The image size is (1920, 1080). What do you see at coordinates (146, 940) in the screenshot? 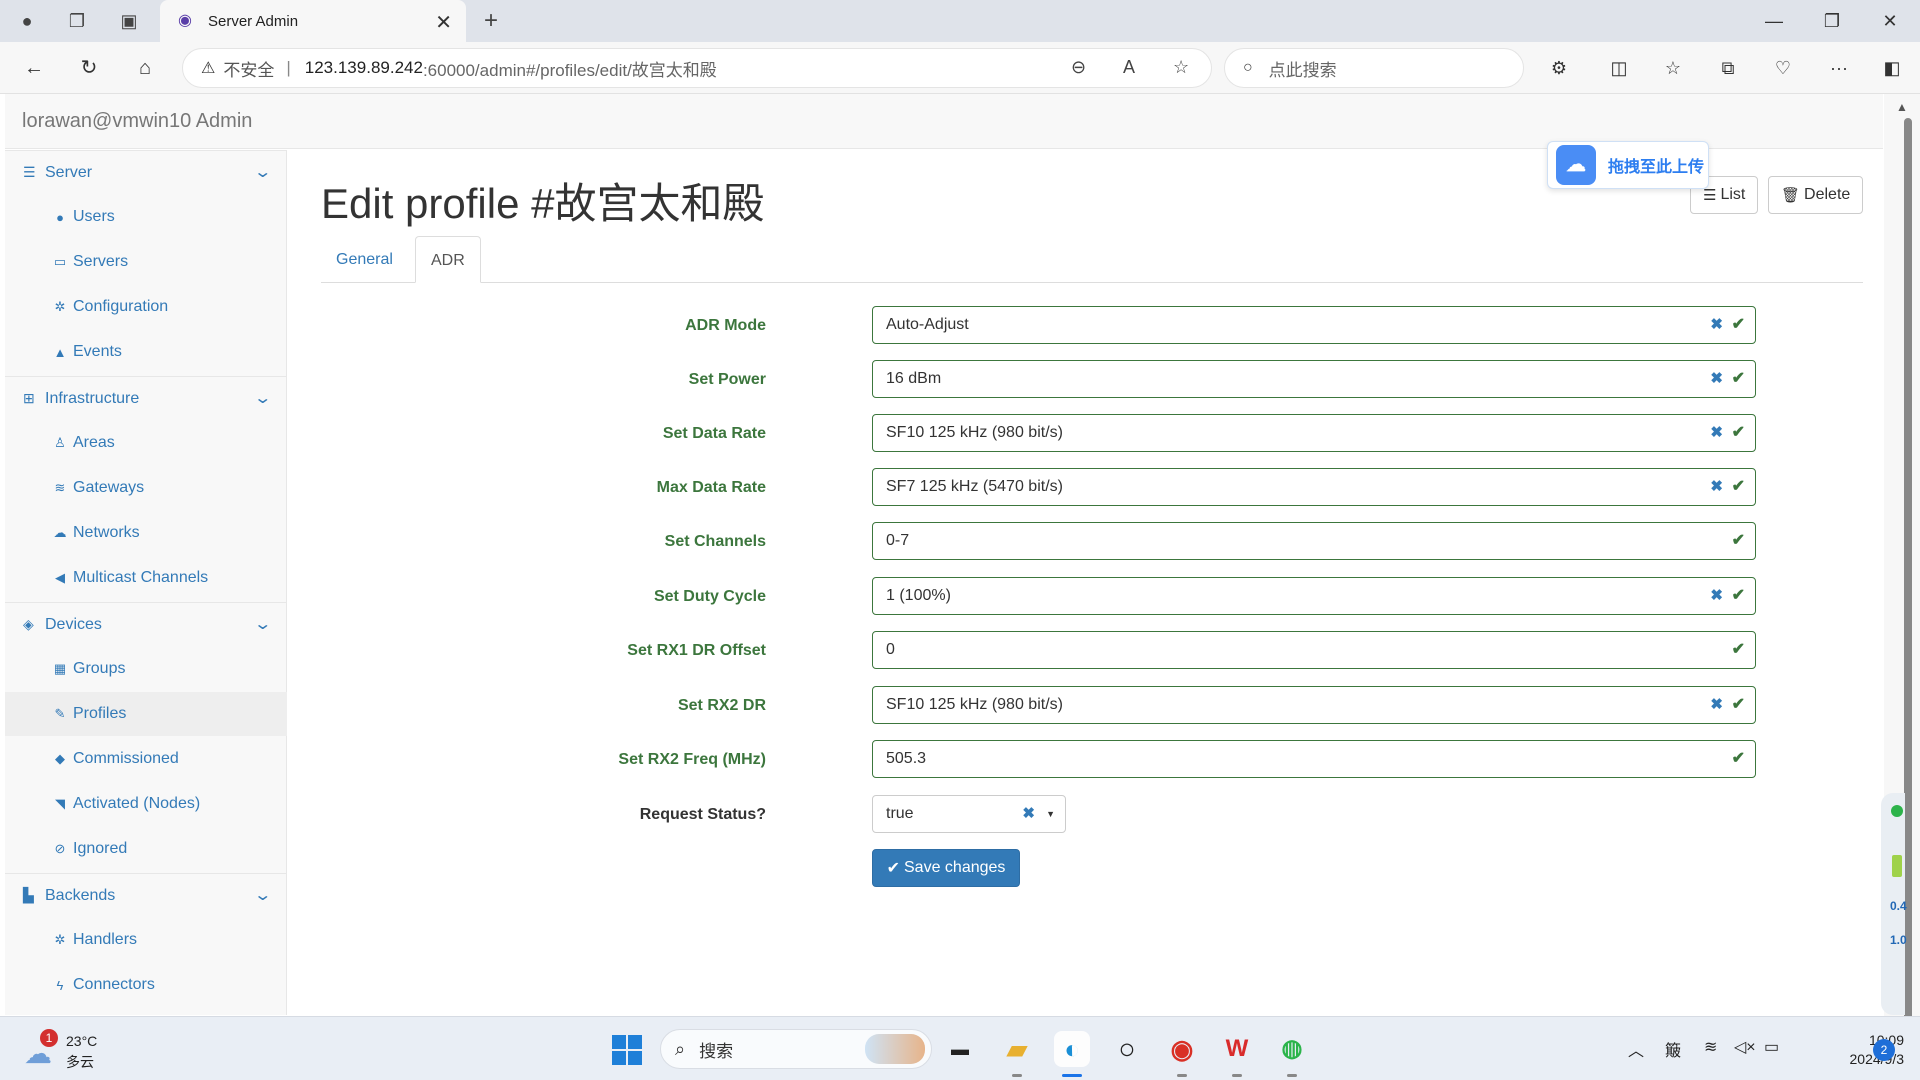
I see `sidebar-item-handlers: ✲ Handlers` at bounding box center [146, 940].